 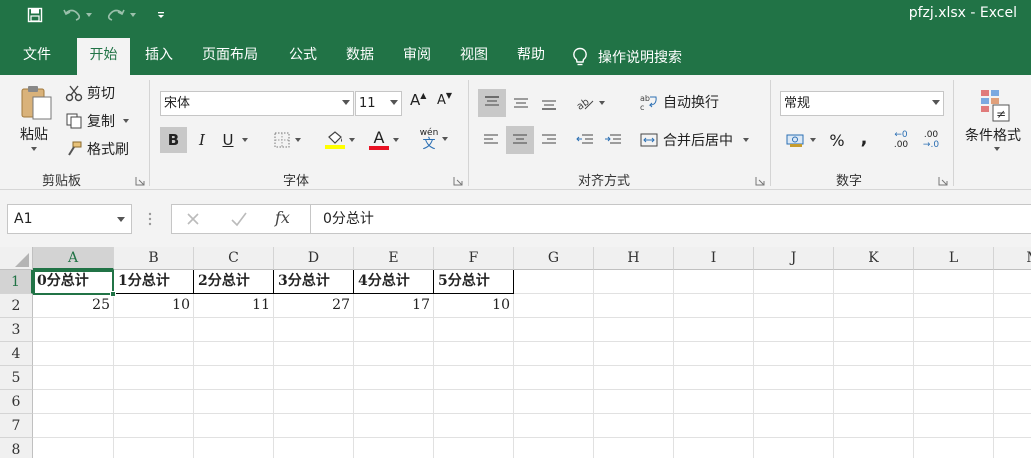 I want to click on cell-b8, so click(x=154, y=448).